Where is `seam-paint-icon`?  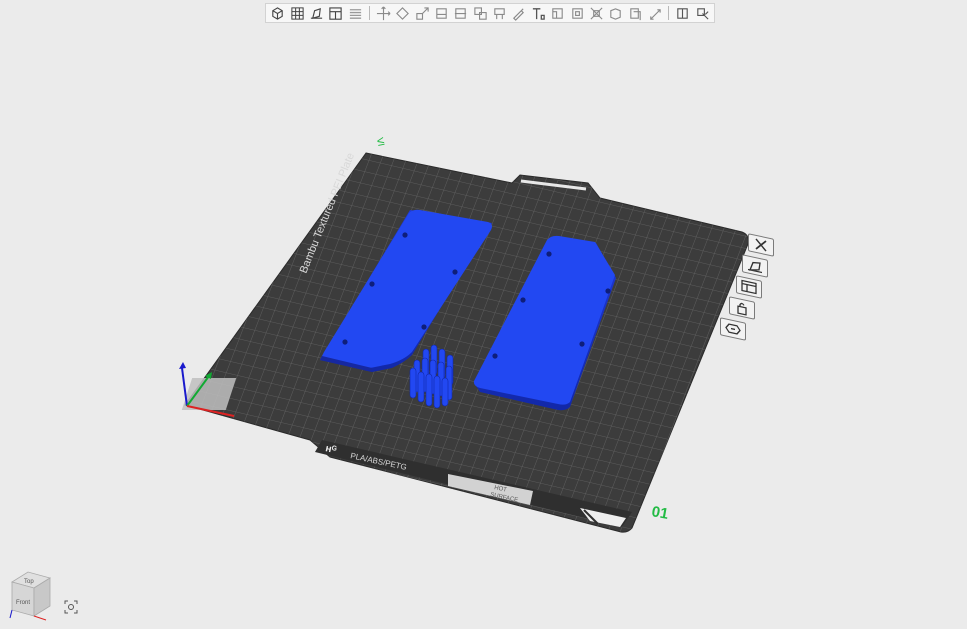 seam-paint-icon is located at coordinates (518, 13).